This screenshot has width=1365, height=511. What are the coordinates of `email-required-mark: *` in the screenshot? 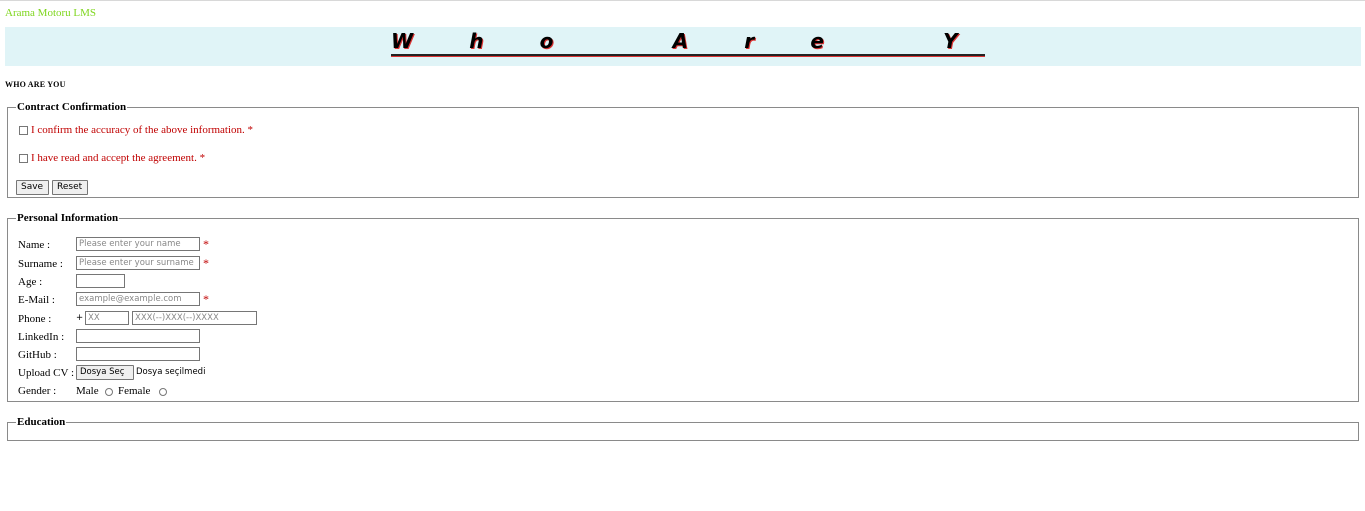 It's located at (206, 299).